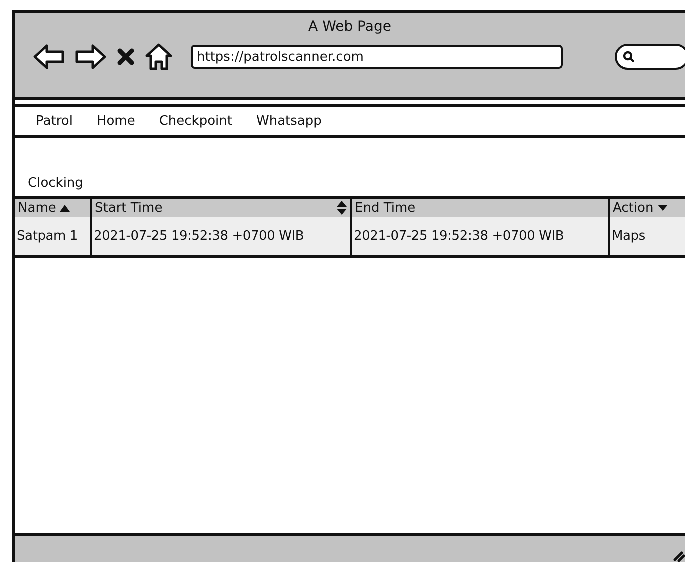  I want to click on back-icon, so click(49, 57).